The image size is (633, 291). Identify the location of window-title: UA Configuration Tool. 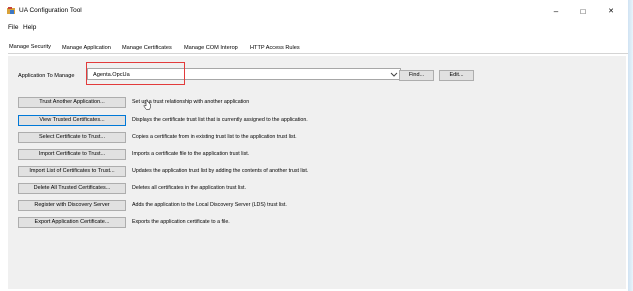
(50, 10).